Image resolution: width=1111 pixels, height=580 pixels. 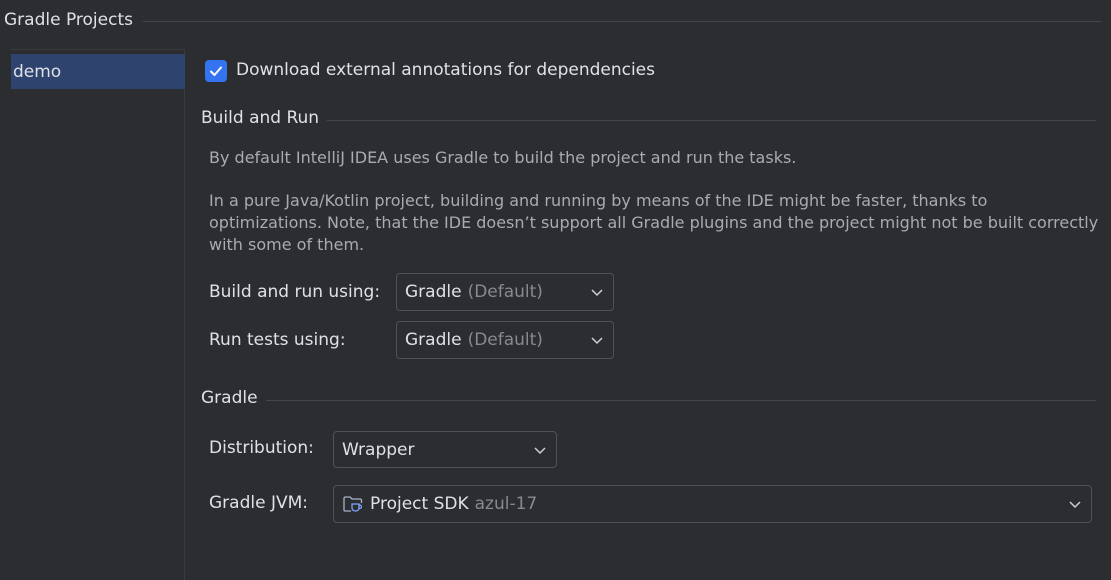 I want to click on folder-sdk-icon, so click(x=353, y=504).